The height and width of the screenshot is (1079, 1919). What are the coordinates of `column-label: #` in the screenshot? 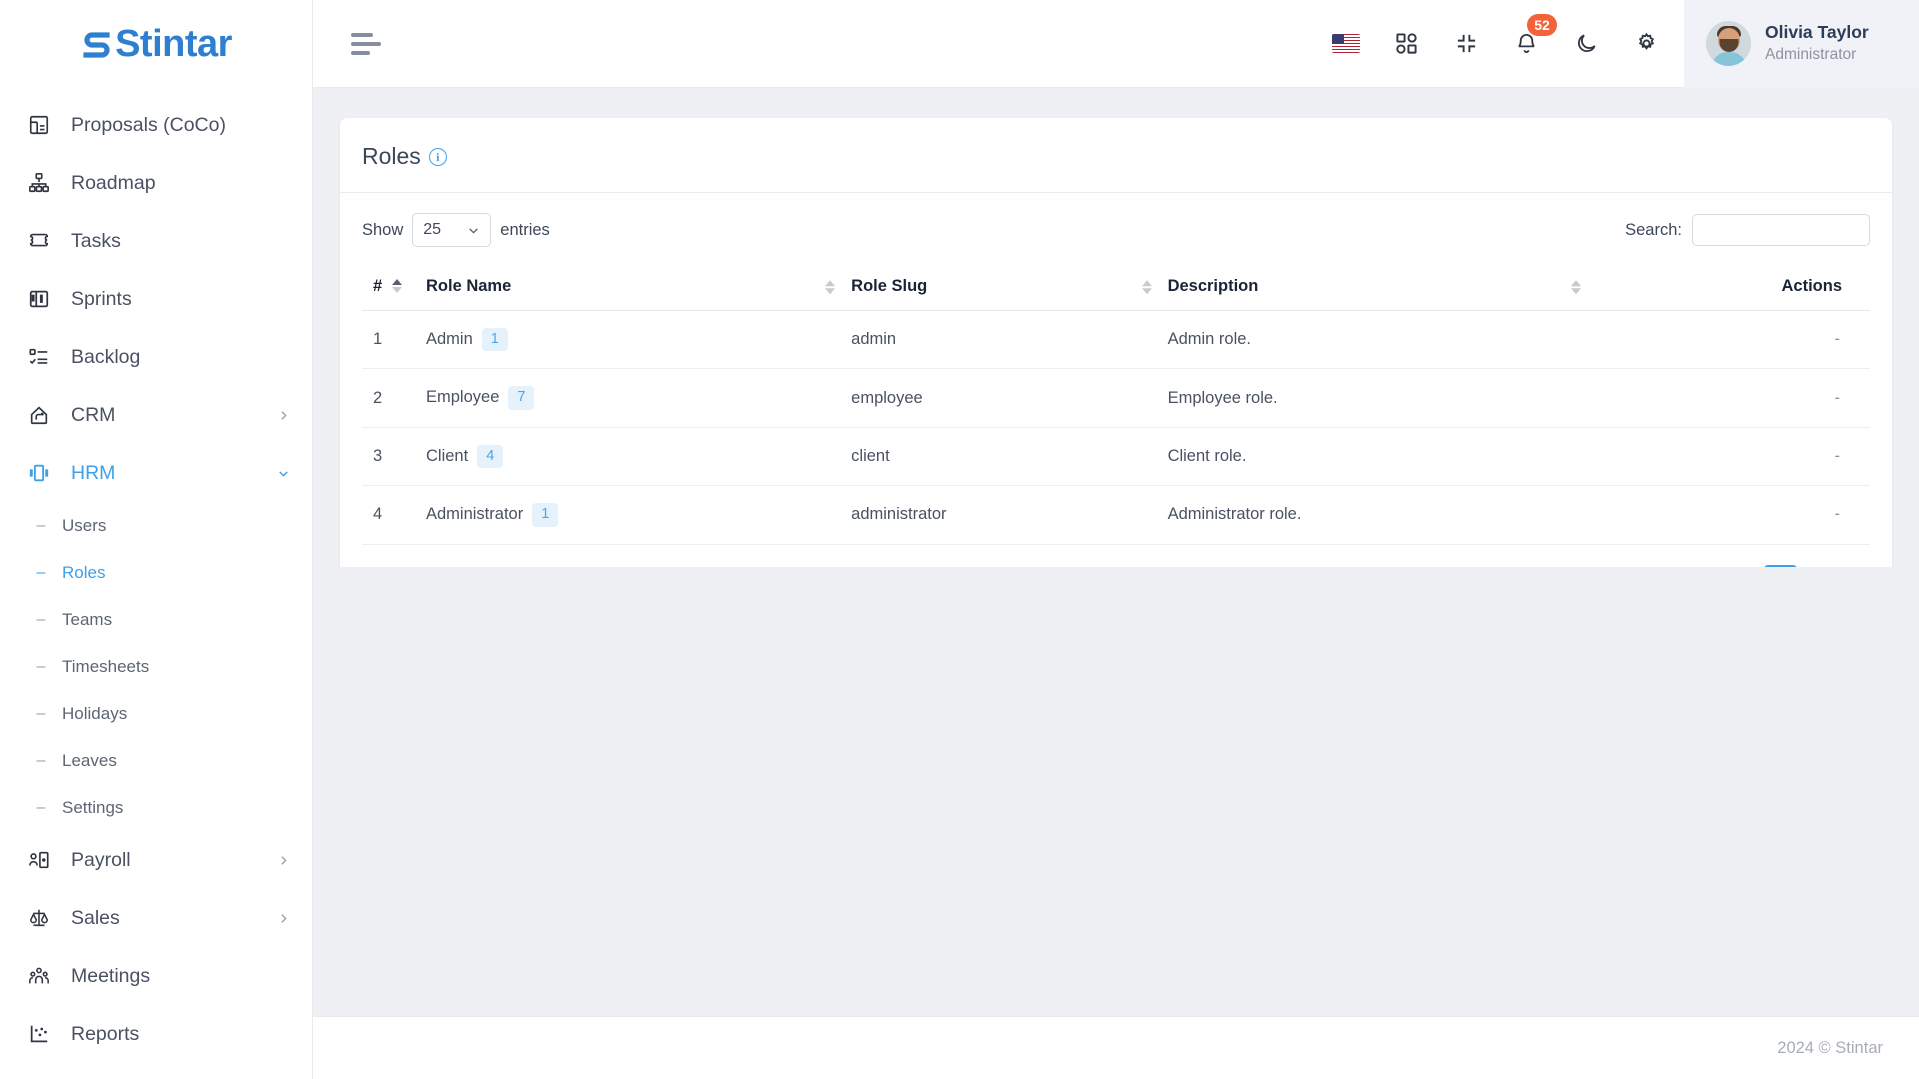 It's located at (378, 286).